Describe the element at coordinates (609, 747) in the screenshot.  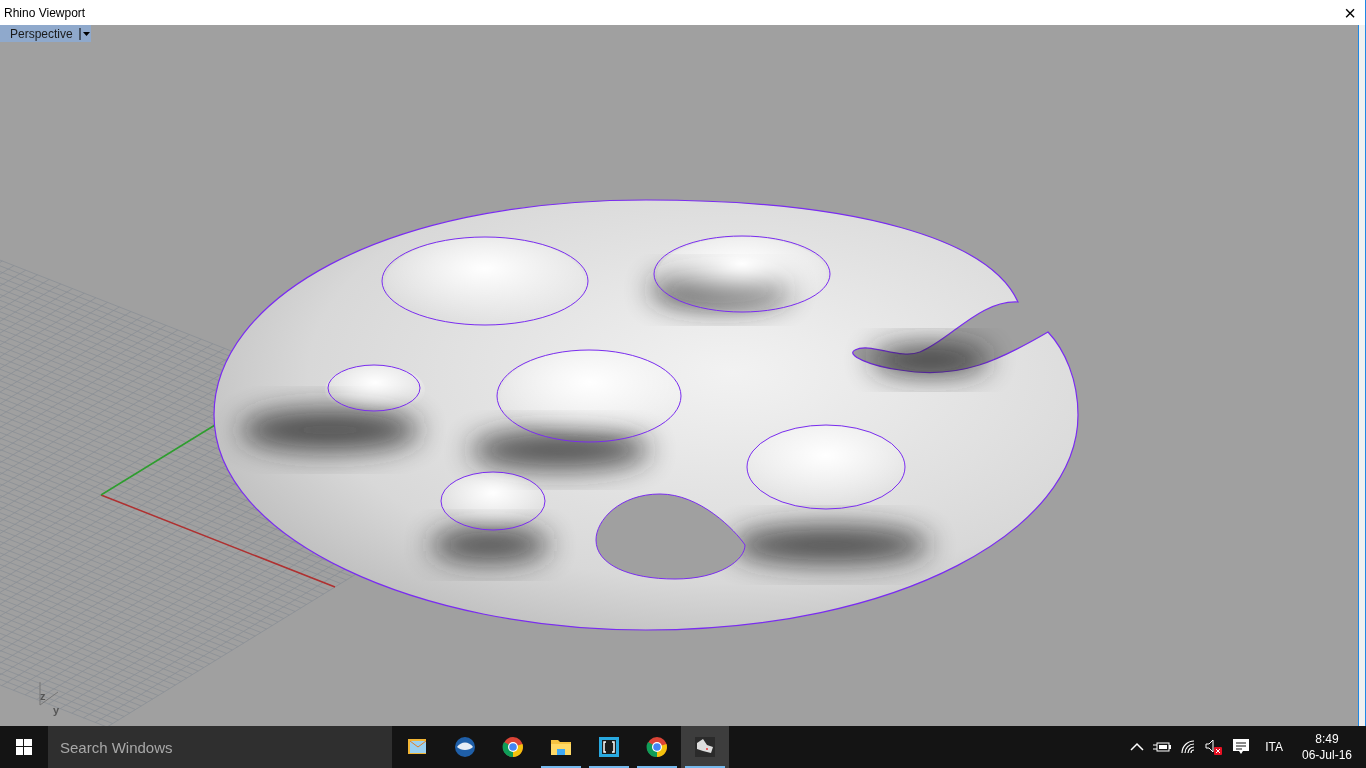
I see `brackets-icon` at that location.